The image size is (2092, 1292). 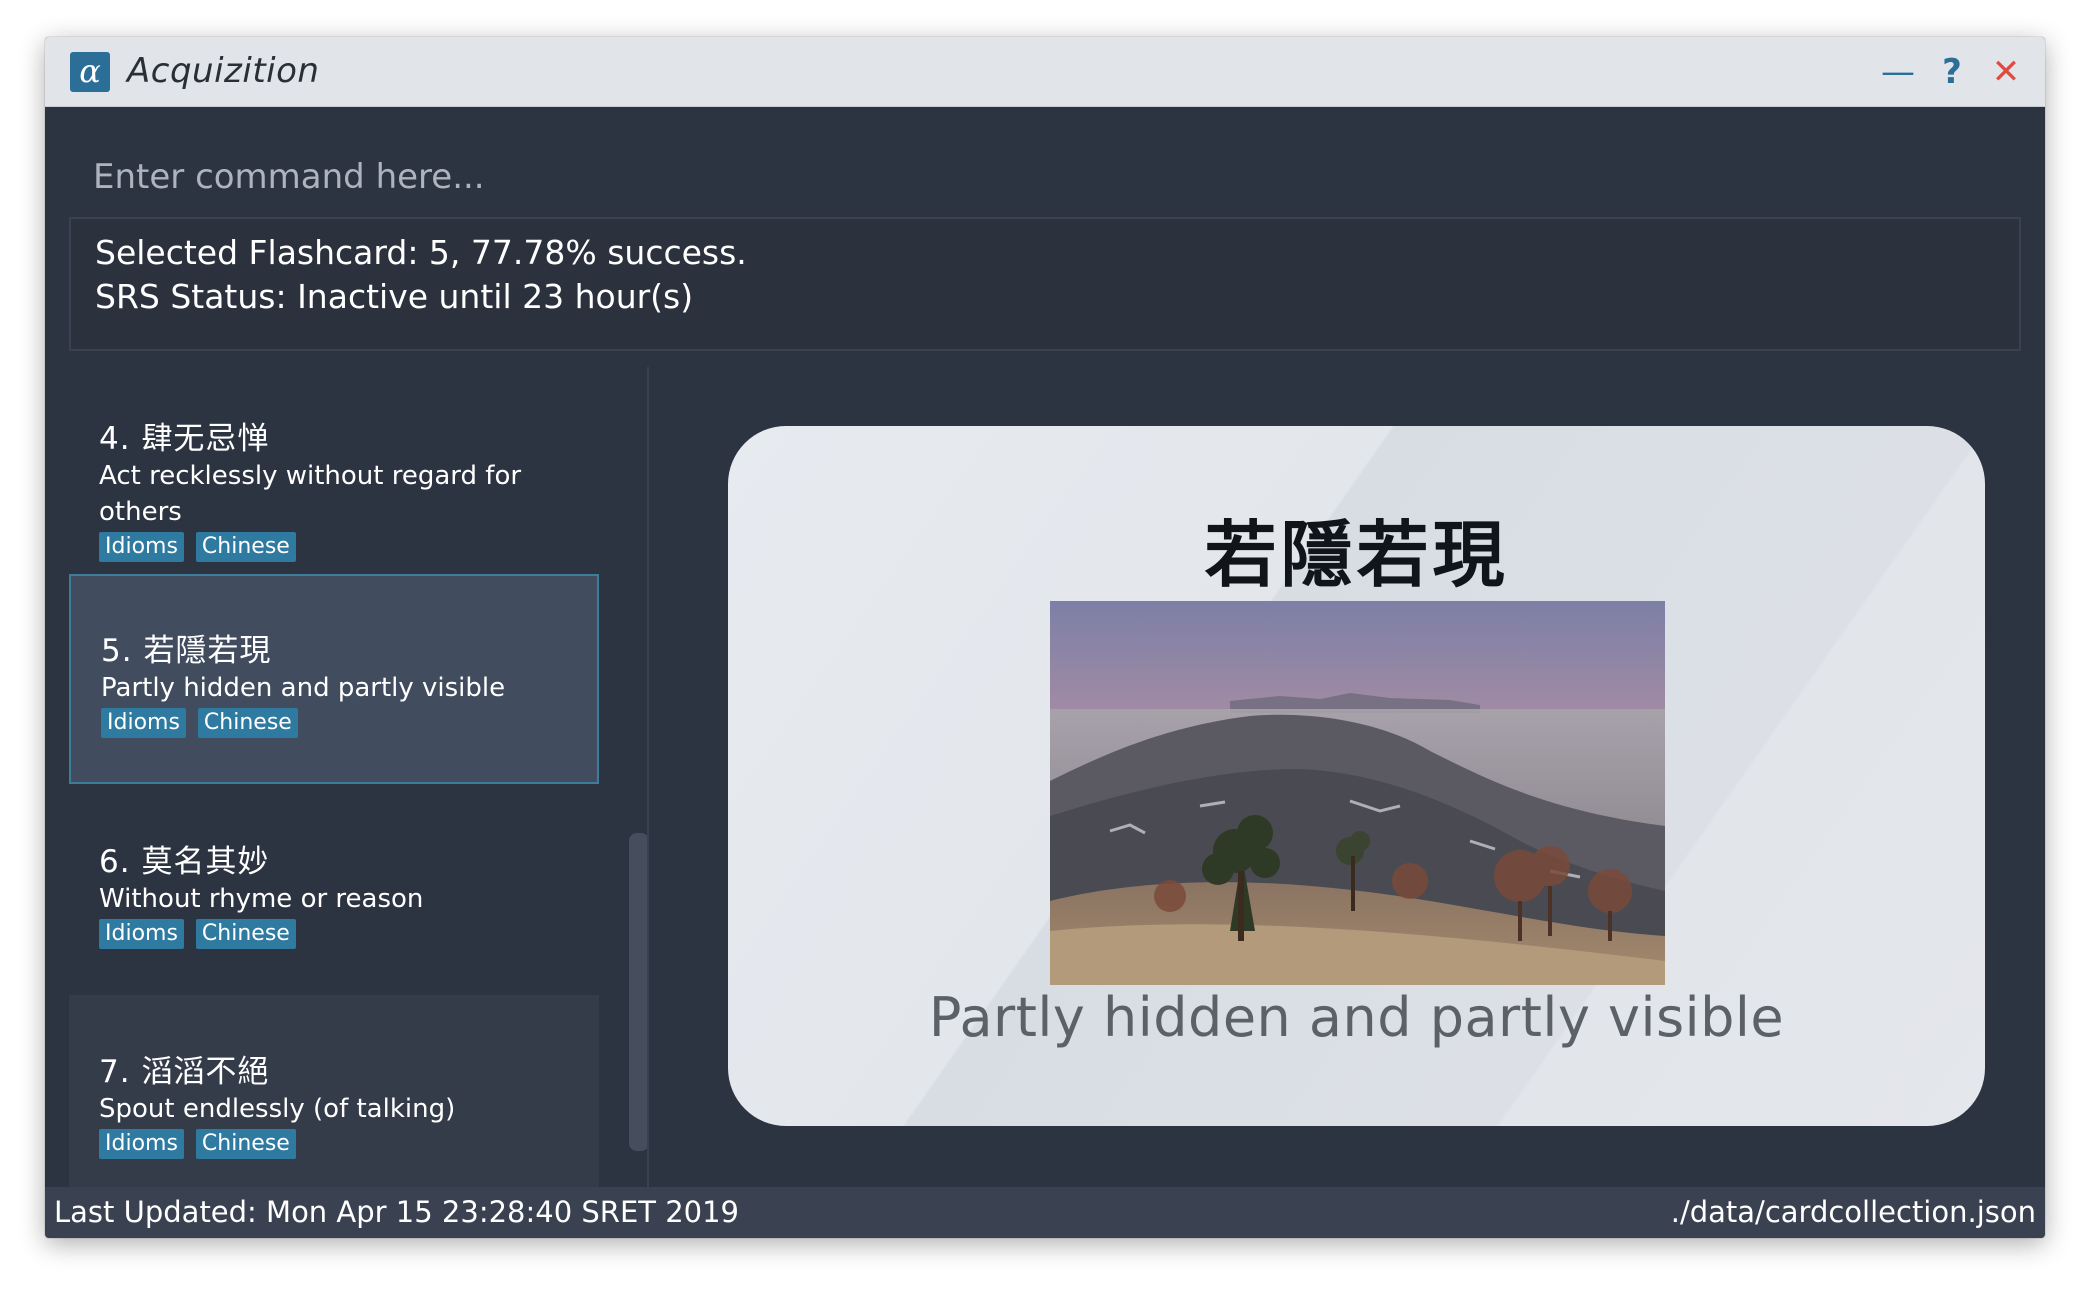 What do you see at coordinates (1853, 1212) in the screenshot?
I see `file-path-text: ./data/cardcollection.json` at bounding box center [1853, 1212].